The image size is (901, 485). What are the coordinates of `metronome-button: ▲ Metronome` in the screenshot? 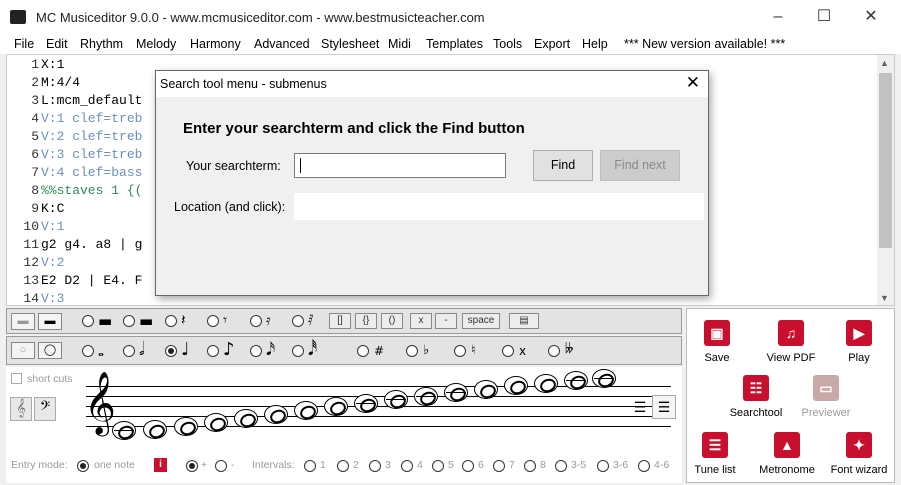 It's located at (787, 454).